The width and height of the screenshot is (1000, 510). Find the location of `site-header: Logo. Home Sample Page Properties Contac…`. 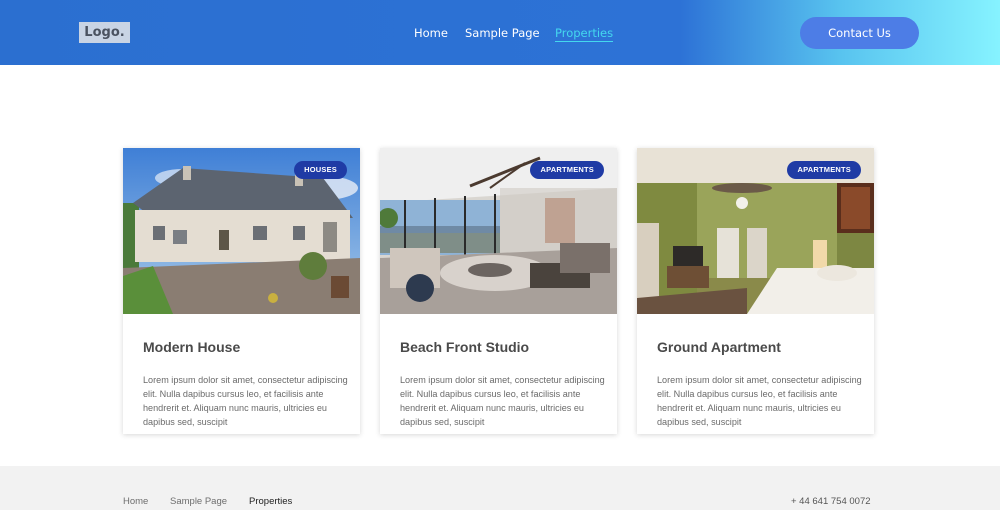

site-header: Logo. Home Sample Page Properties Contac… is located at coordinates (500, 32).